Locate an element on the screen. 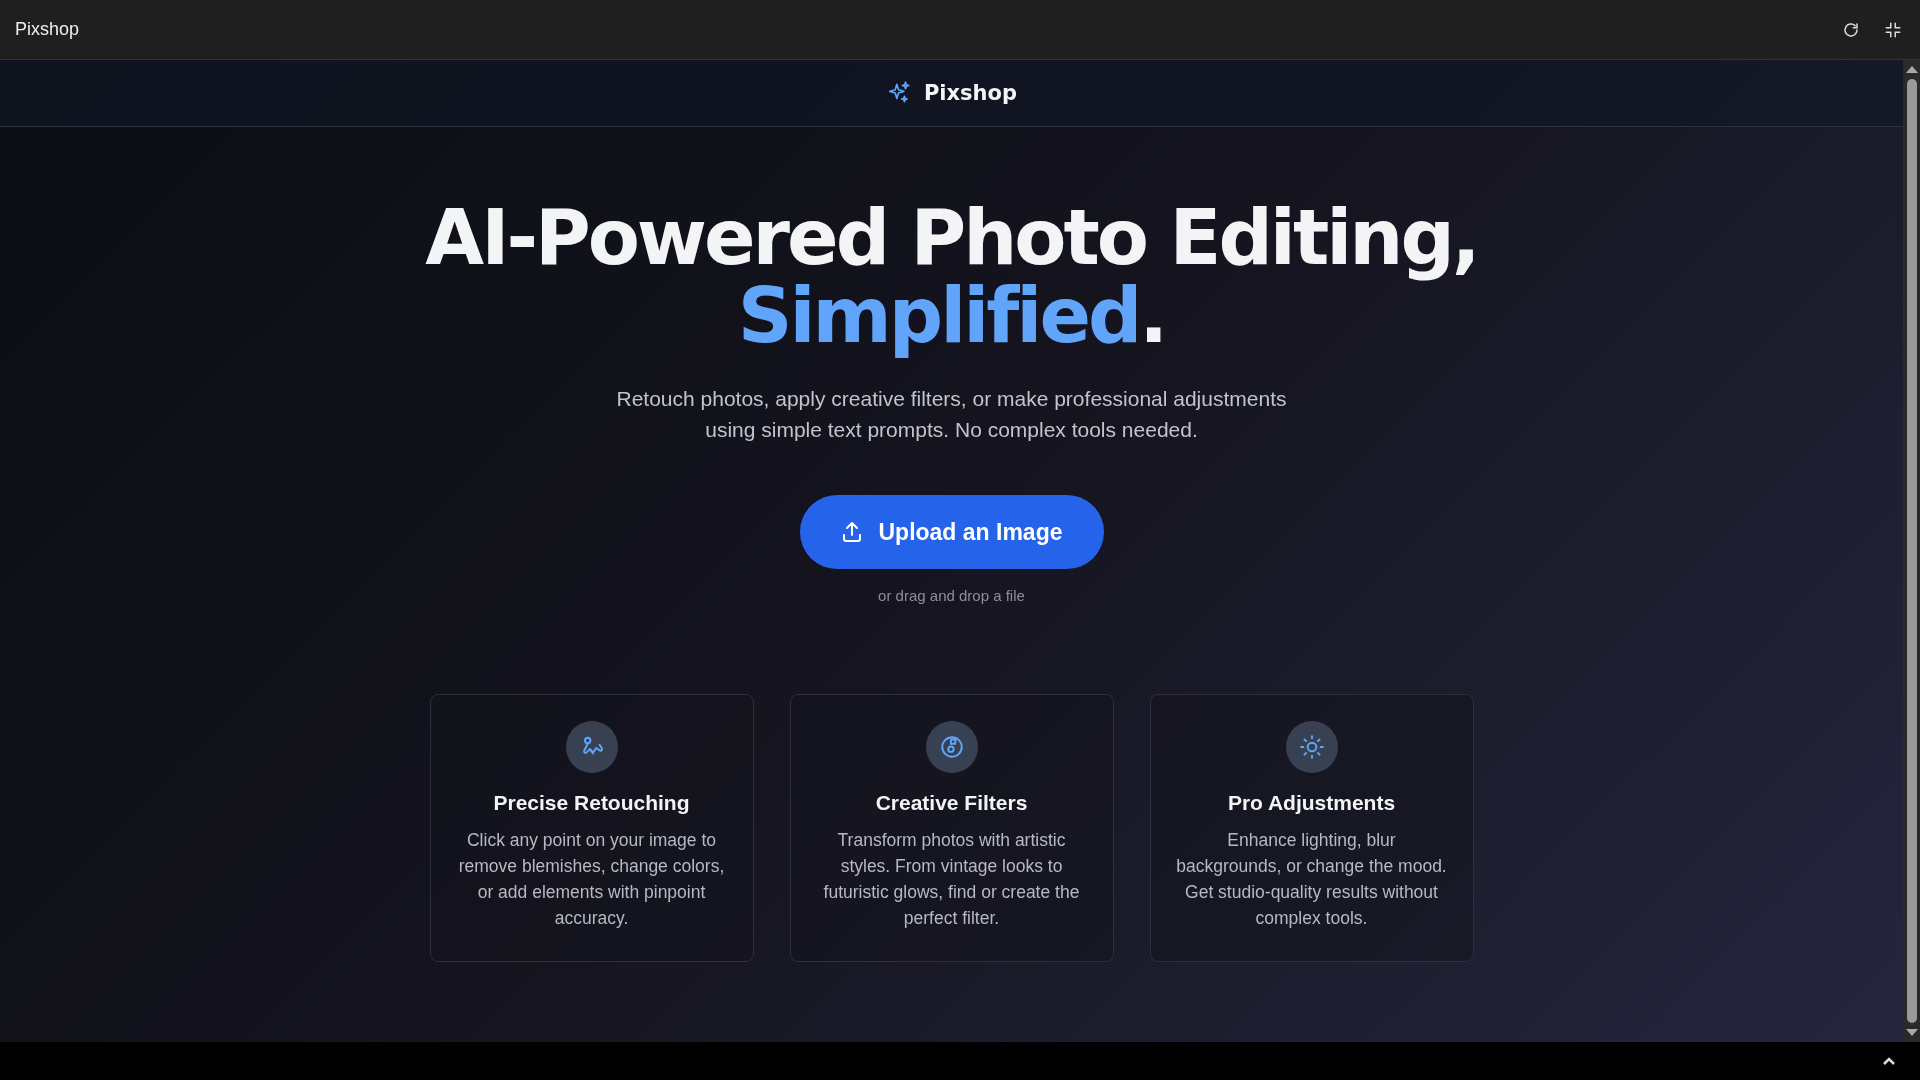 Image resolution: width=1920 pixels, height=1080 pixels. feature-description: Enhance lighting, blur backgrounds, or change the mood. Get studio-quality results without complex tools. is located at coordinates (1311, 879).